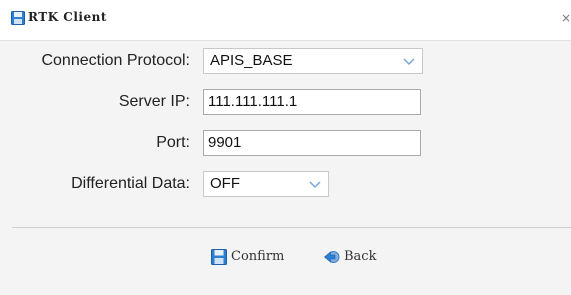 Image resolution: width=571 pixels, height=295 pixels. What do you see at coordinates (173, 142) in the screenshot?
I see `port-label: Port:` at bounding box center [173, 142].